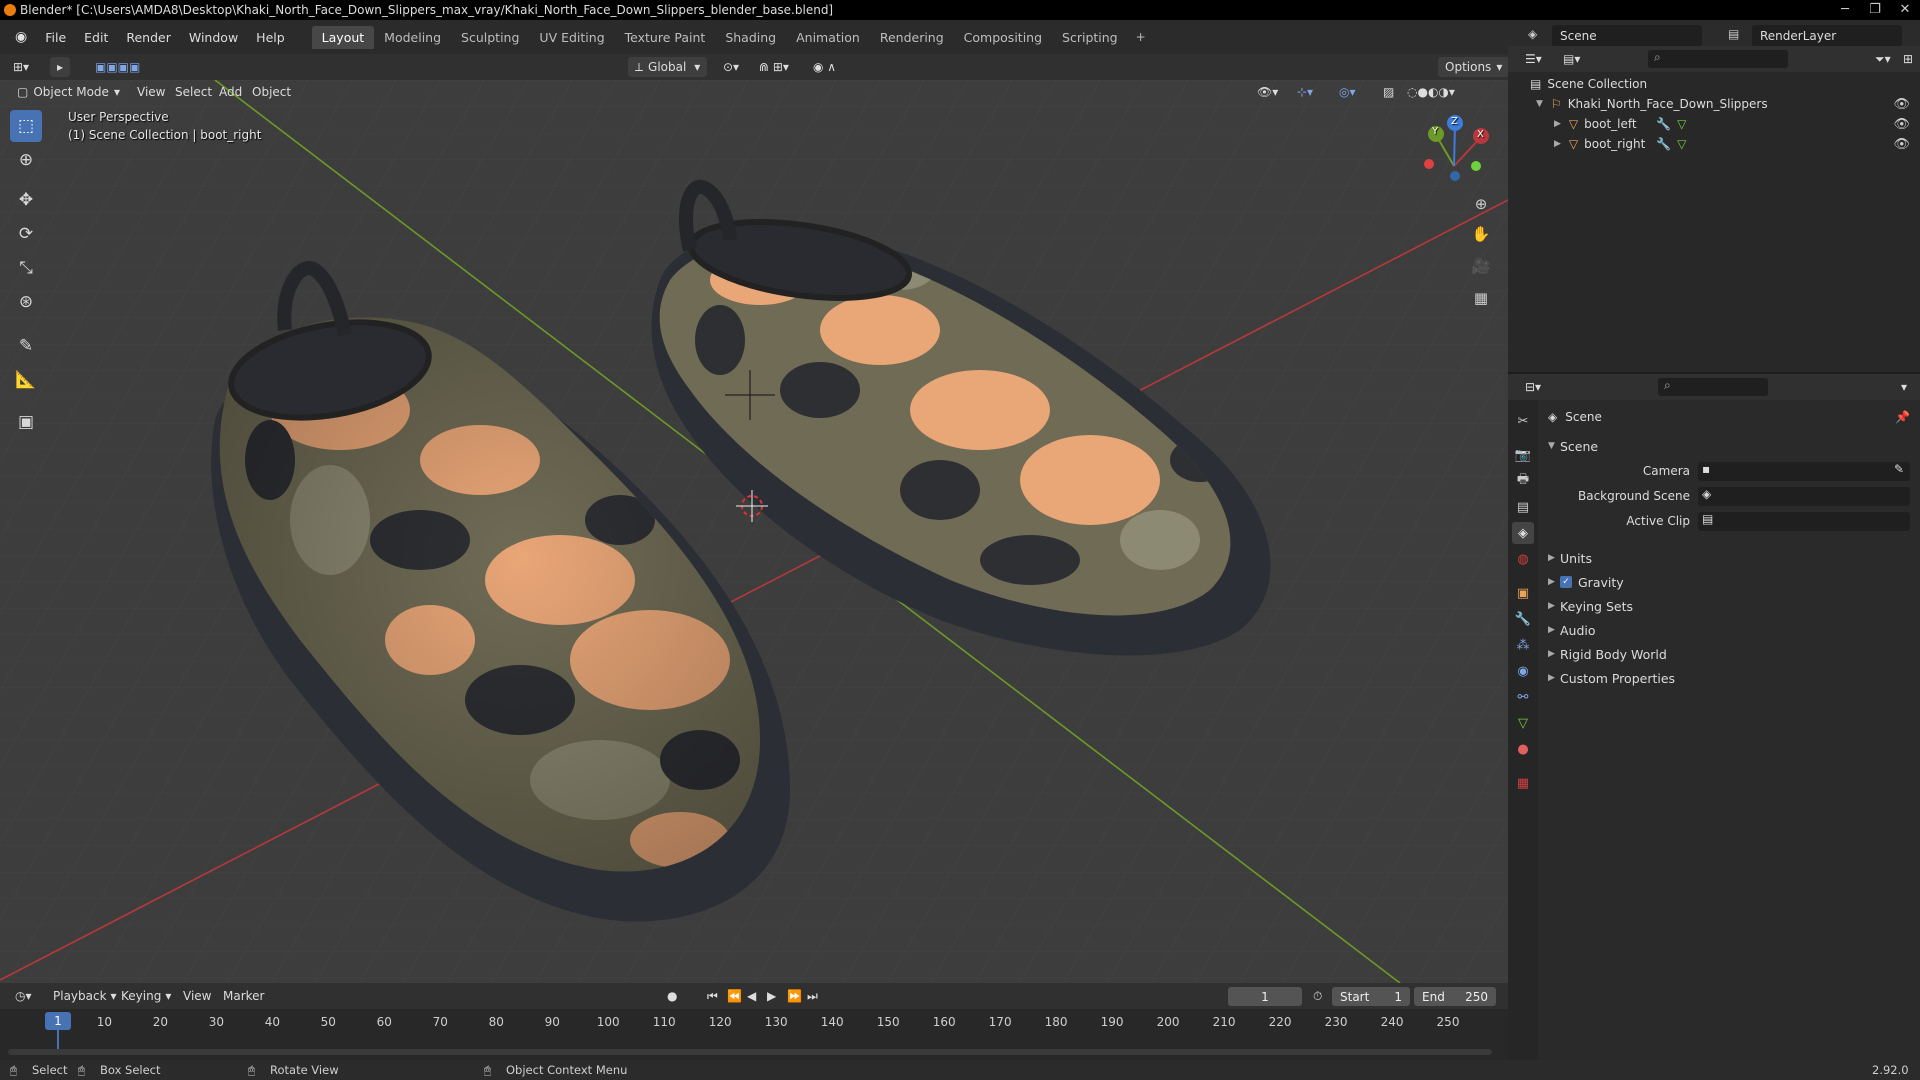 The height and width of the screenshot is (1080, 1920). Describe the element at coordinates (26, 380) in the screenshot. I see `measure-tool-icon: 📐` at that location.